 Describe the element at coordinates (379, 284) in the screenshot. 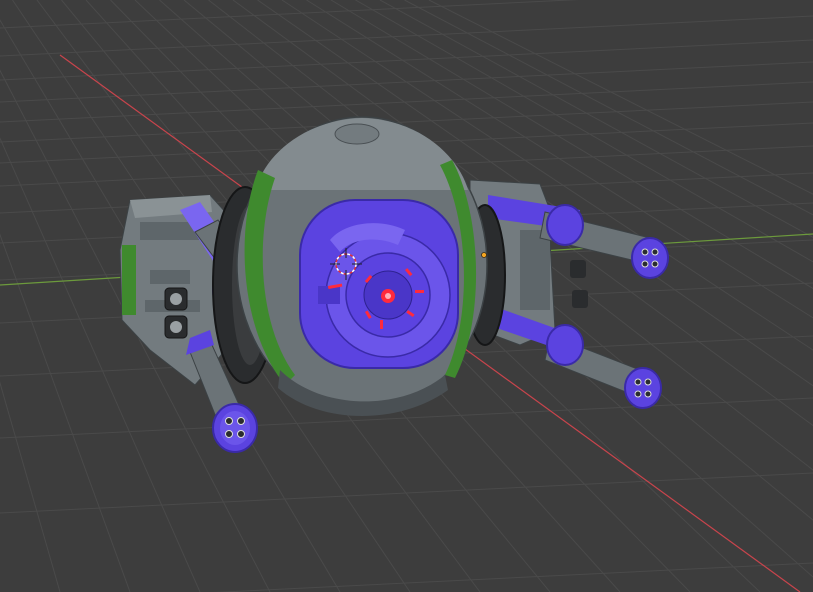

I see `front-face-plate` at that location.